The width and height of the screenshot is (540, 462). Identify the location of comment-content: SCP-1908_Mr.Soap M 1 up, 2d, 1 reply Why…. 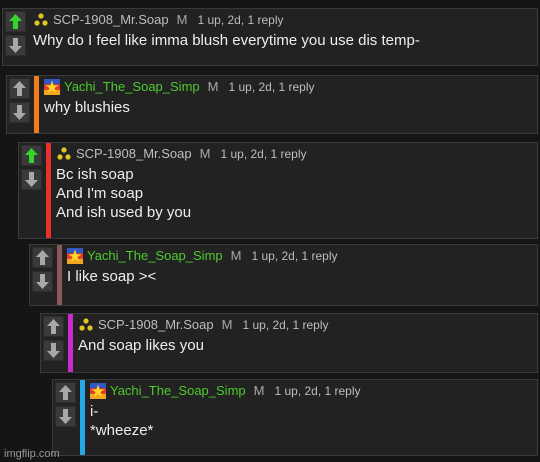
(283, 37).